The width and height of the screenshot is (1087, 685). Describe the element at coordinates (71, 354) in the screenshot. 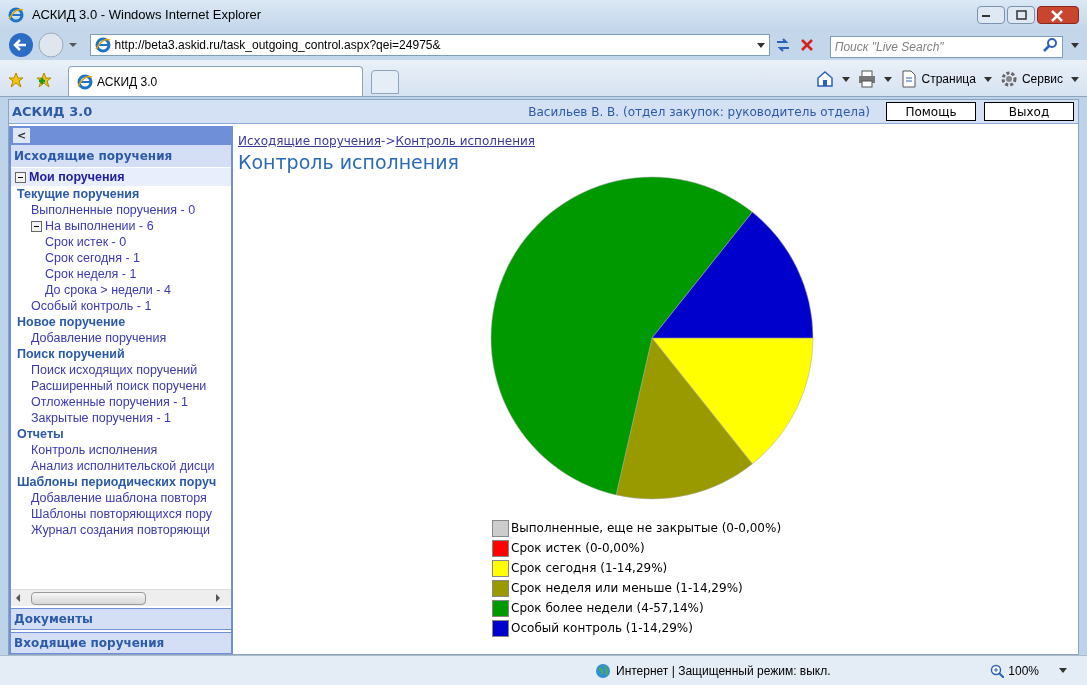

I see `tree-group-label: Поиск поручений` at that location.